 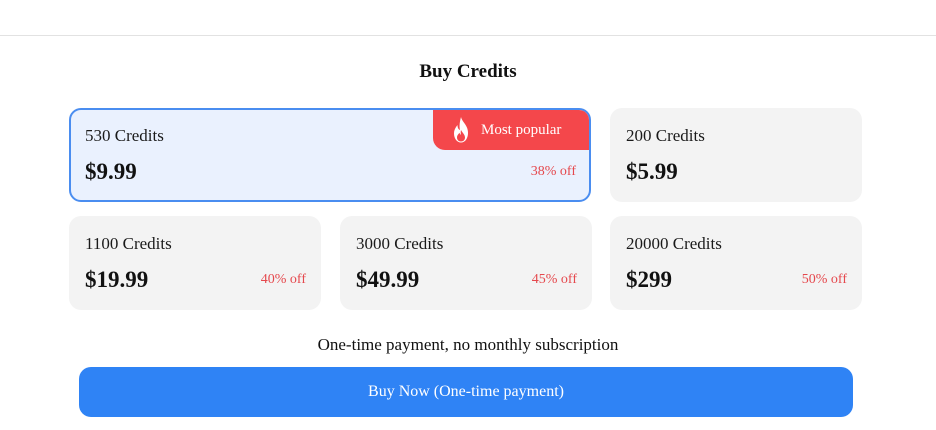 I want to click on credits-amount: 530 Credits, so click(x=124, y=135).